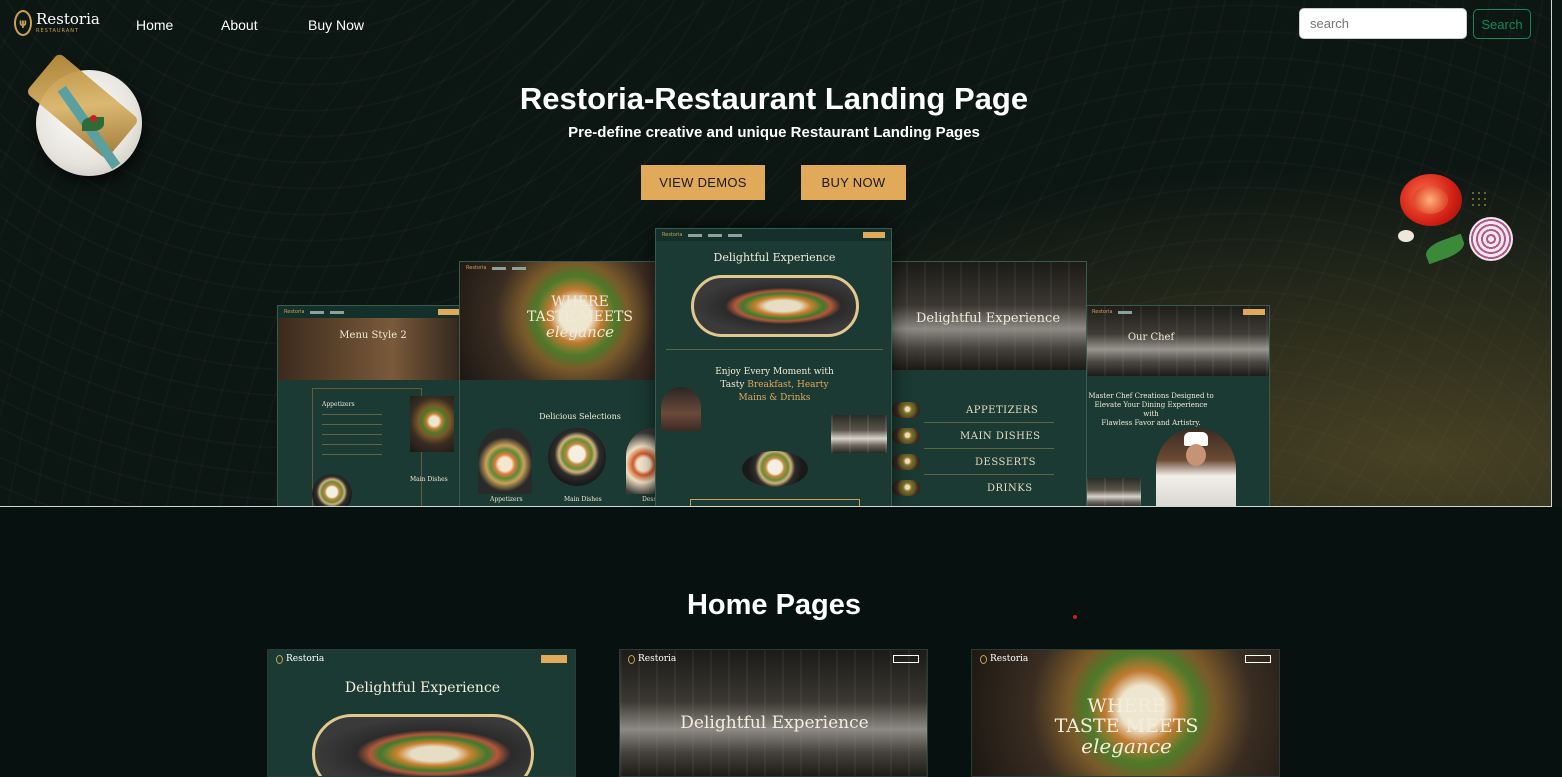 Image resolution: width=1562 pixels, height=777 pixels. What do you see at coordinates (1383, 23) in the screenshot?
I see `search-input` at bounding box center [1383, 23].